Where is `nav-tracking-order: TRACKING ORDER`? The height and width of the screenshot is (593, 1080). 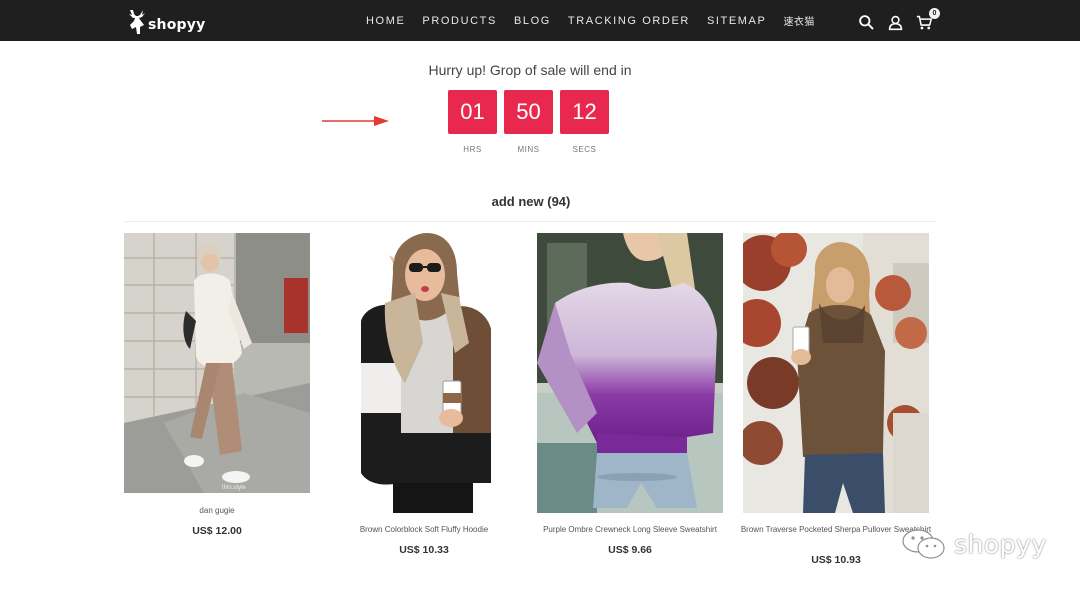 nav-tracking-order: TRACKING ORDER is located at coordinates (629, 21).